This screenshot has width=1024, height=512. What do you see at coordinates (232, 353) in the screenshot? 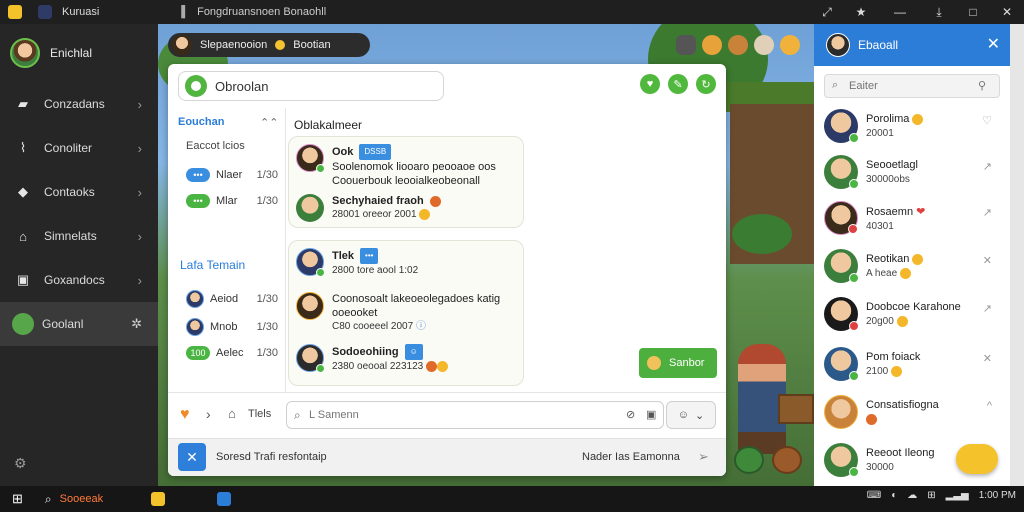
I see `list-item: 100 Aelec 1/30` at bounding box center [232, 353].